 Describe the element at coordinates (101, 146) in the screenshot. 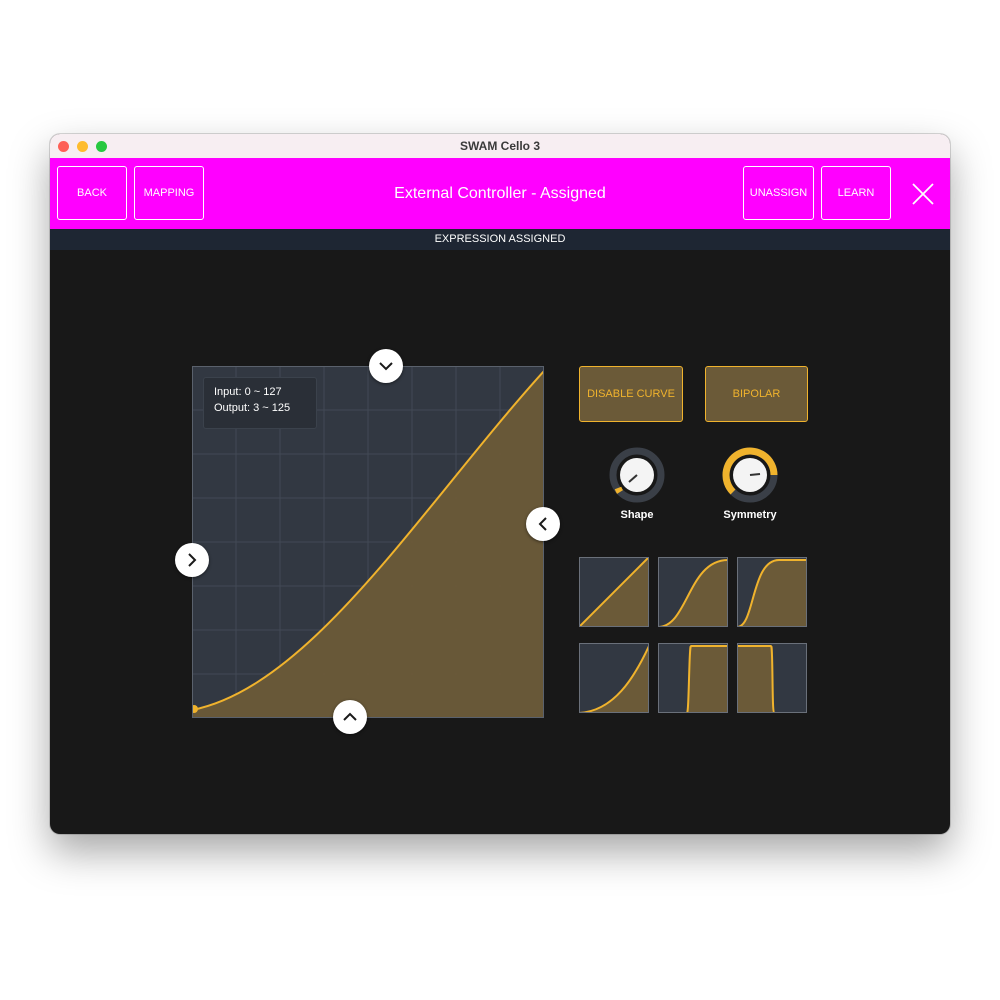

I see `maximize-window-button` at that location.